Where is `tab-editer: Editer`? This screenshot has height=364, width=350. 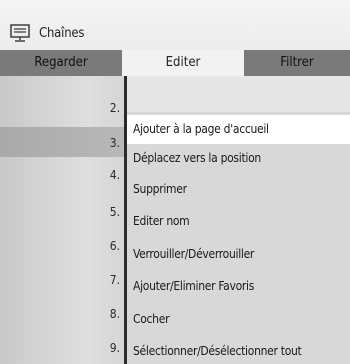 tab-editer: Editer is located at coordinates (183, 63).